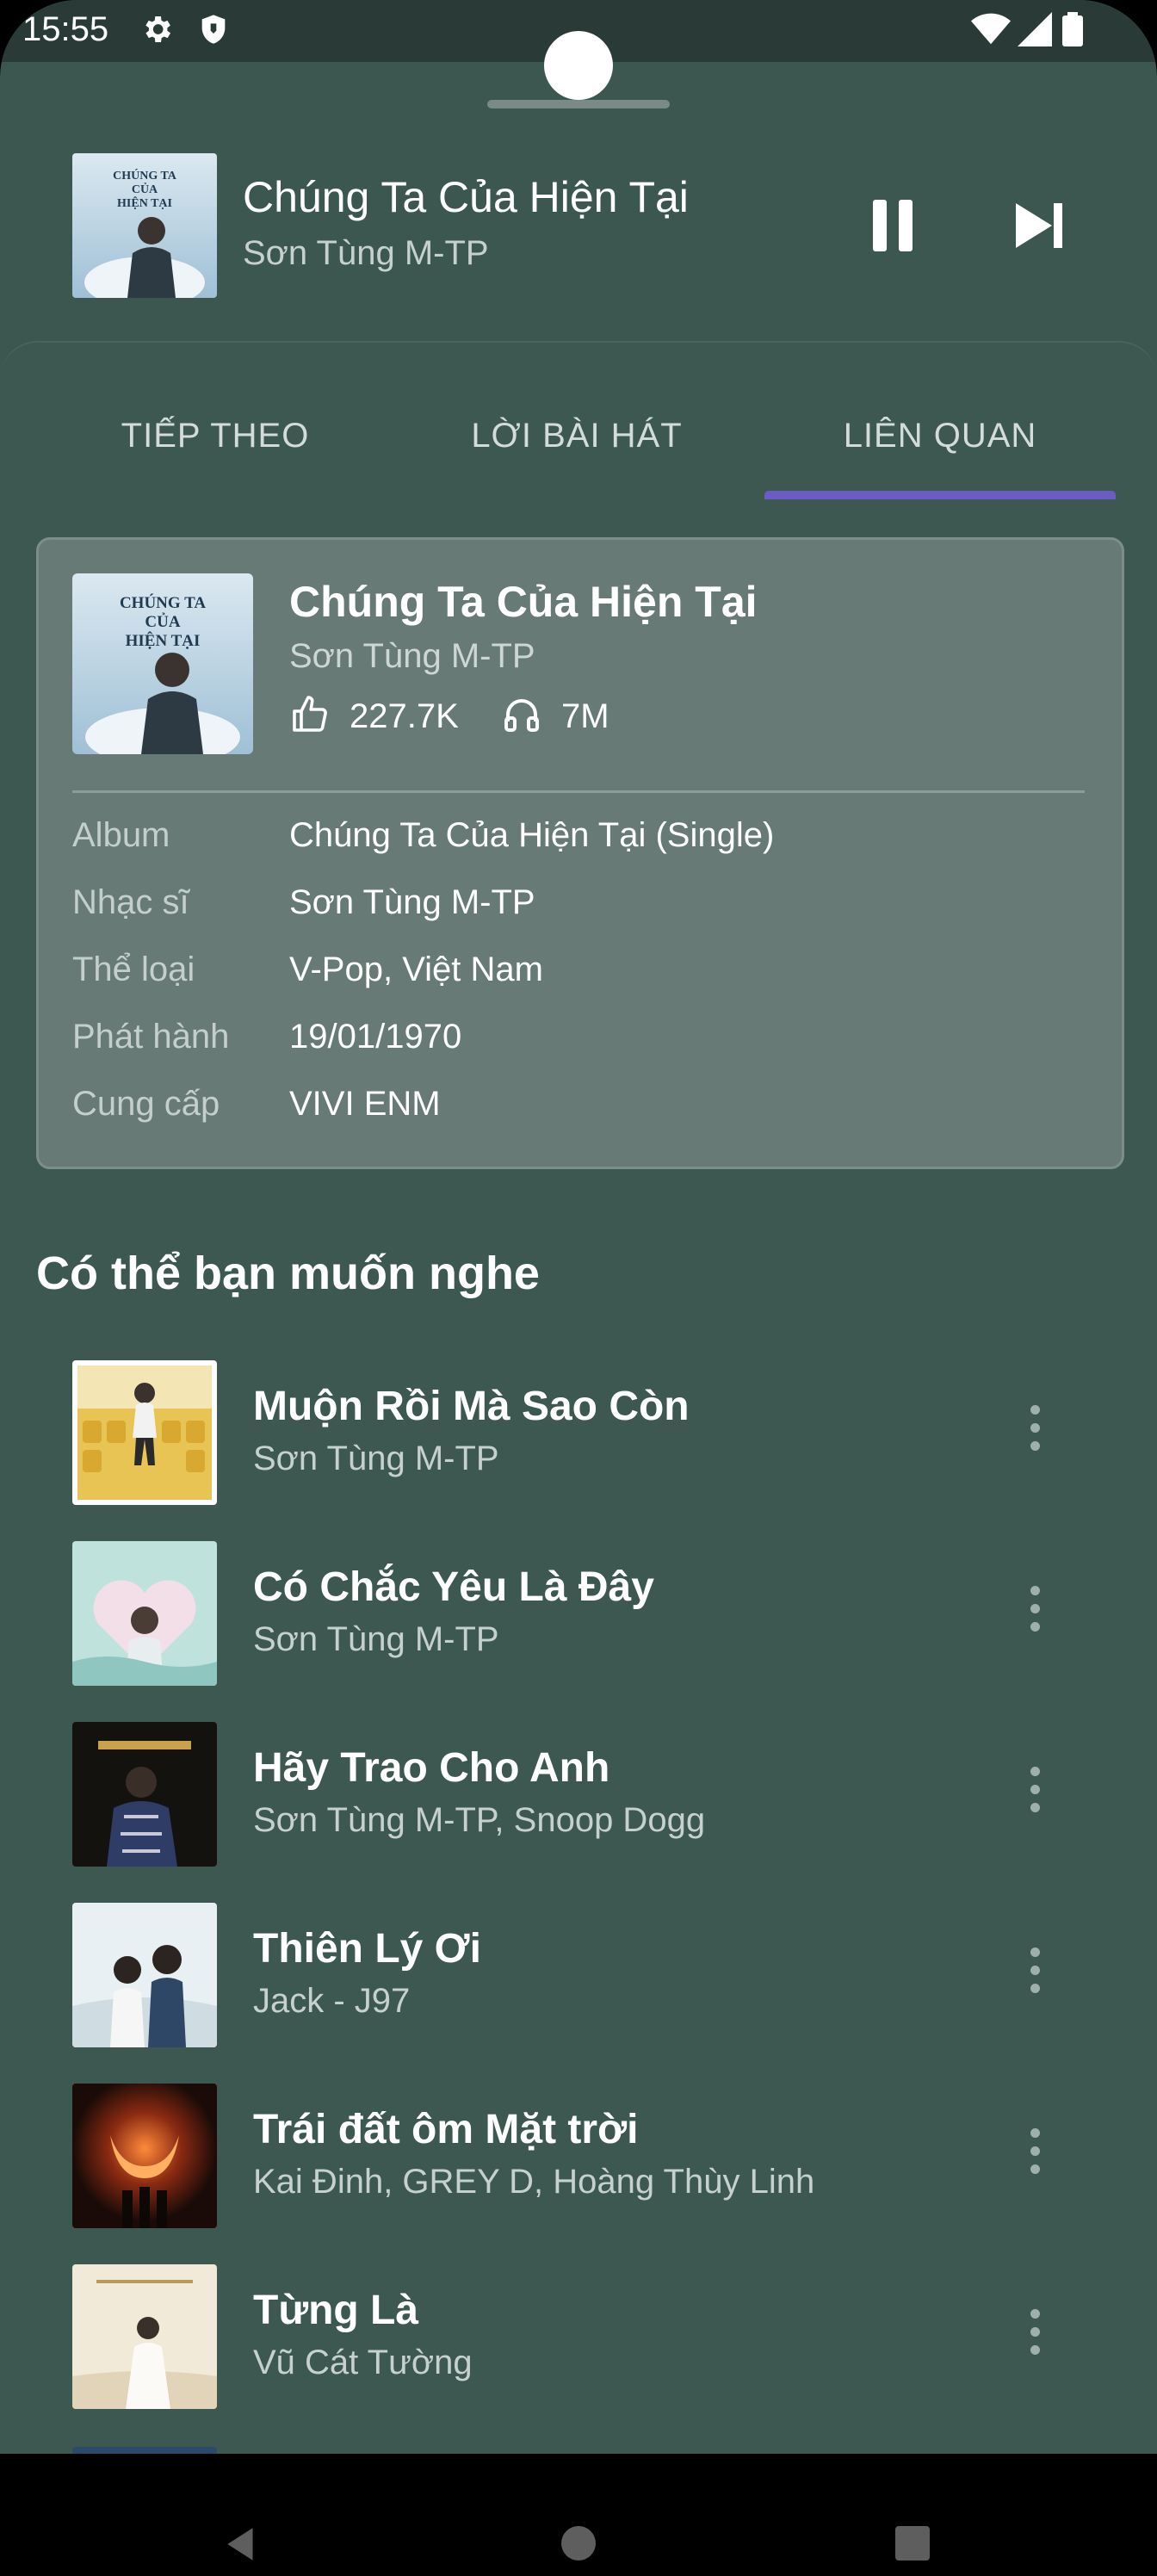 This screenshot has height=2576, width=1157. I want to click on song-title: Có Chắc Yêu Là Đây, so click(454, 1587).